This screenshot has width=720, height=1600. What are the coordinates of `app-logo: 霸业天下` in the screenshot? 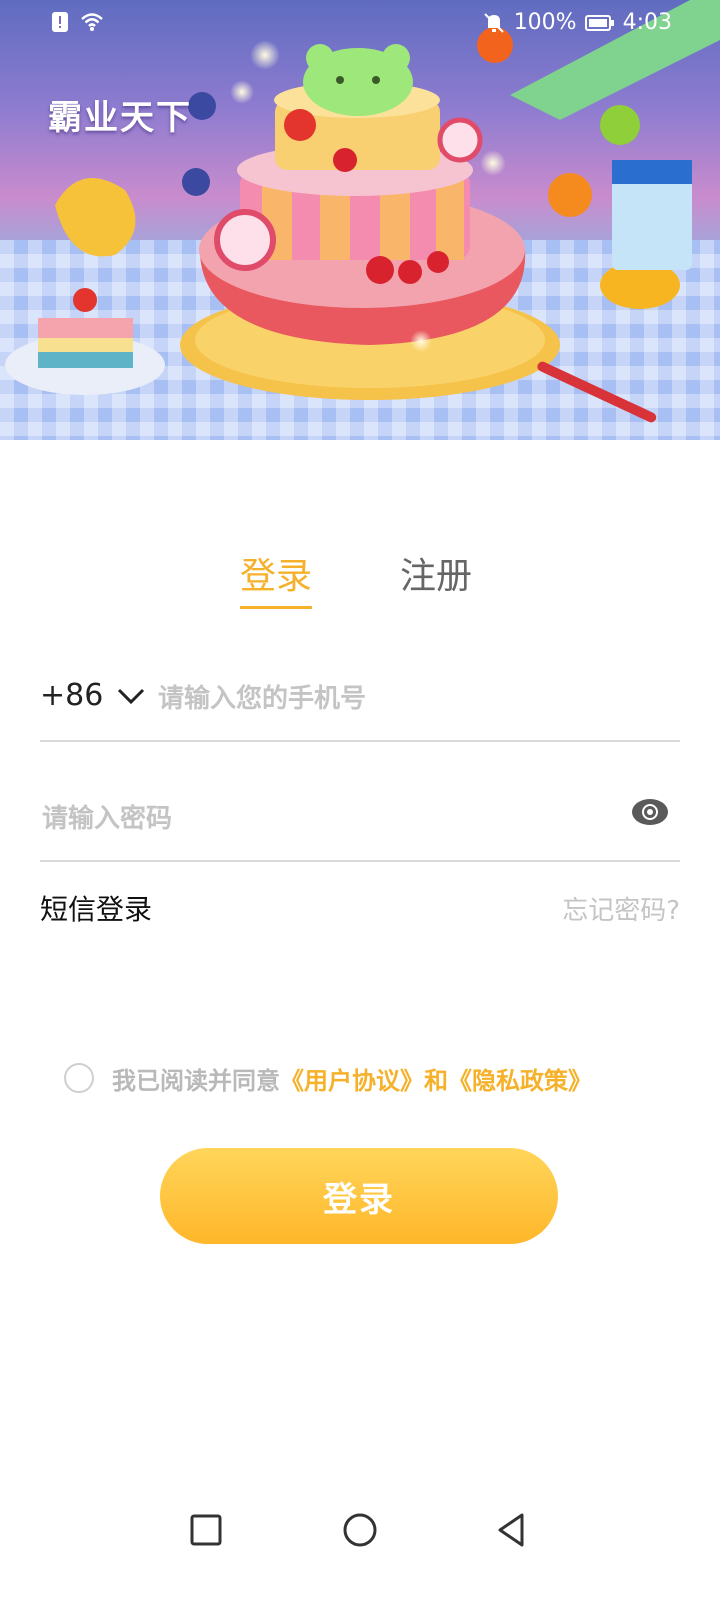 It's located at (120, 118).